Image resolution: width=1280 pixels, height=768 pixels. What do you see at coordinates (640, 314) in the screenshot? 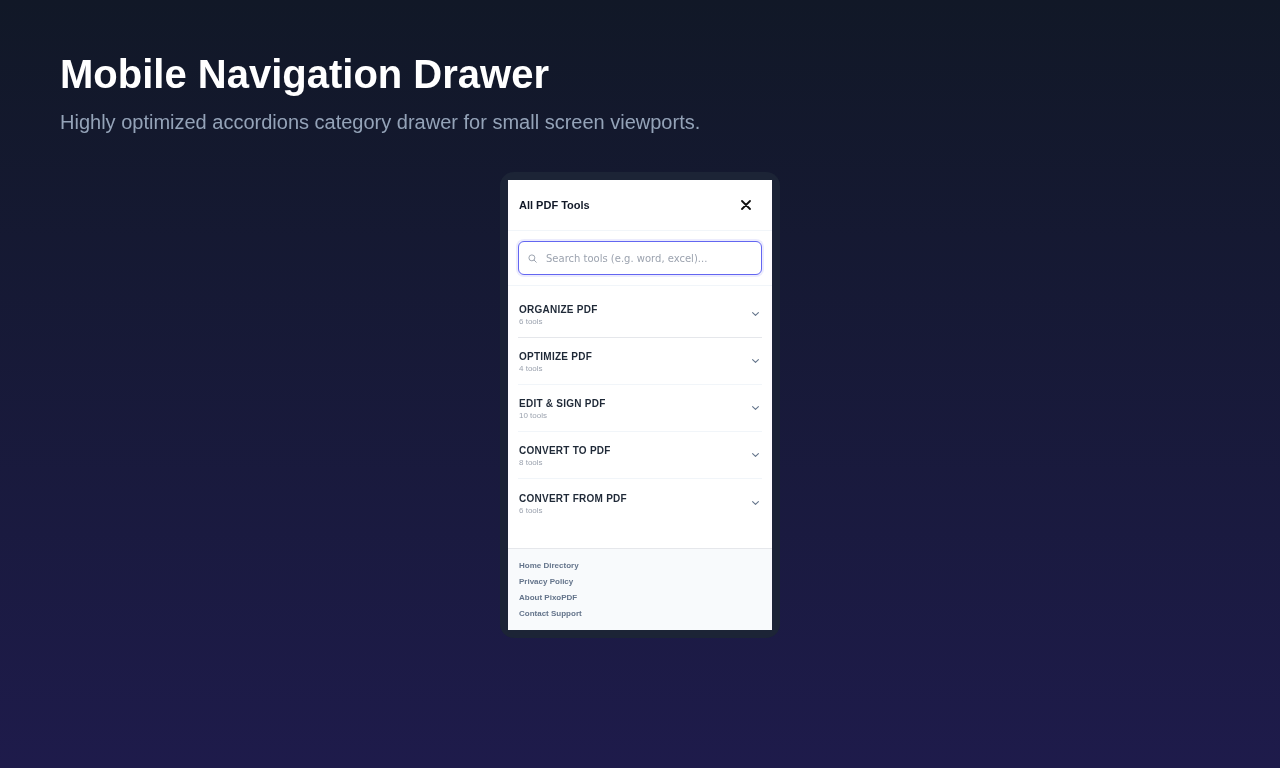
I see `accordion-item: ORGANIZE PDF 6 tools` at bounding box center [640, 314].